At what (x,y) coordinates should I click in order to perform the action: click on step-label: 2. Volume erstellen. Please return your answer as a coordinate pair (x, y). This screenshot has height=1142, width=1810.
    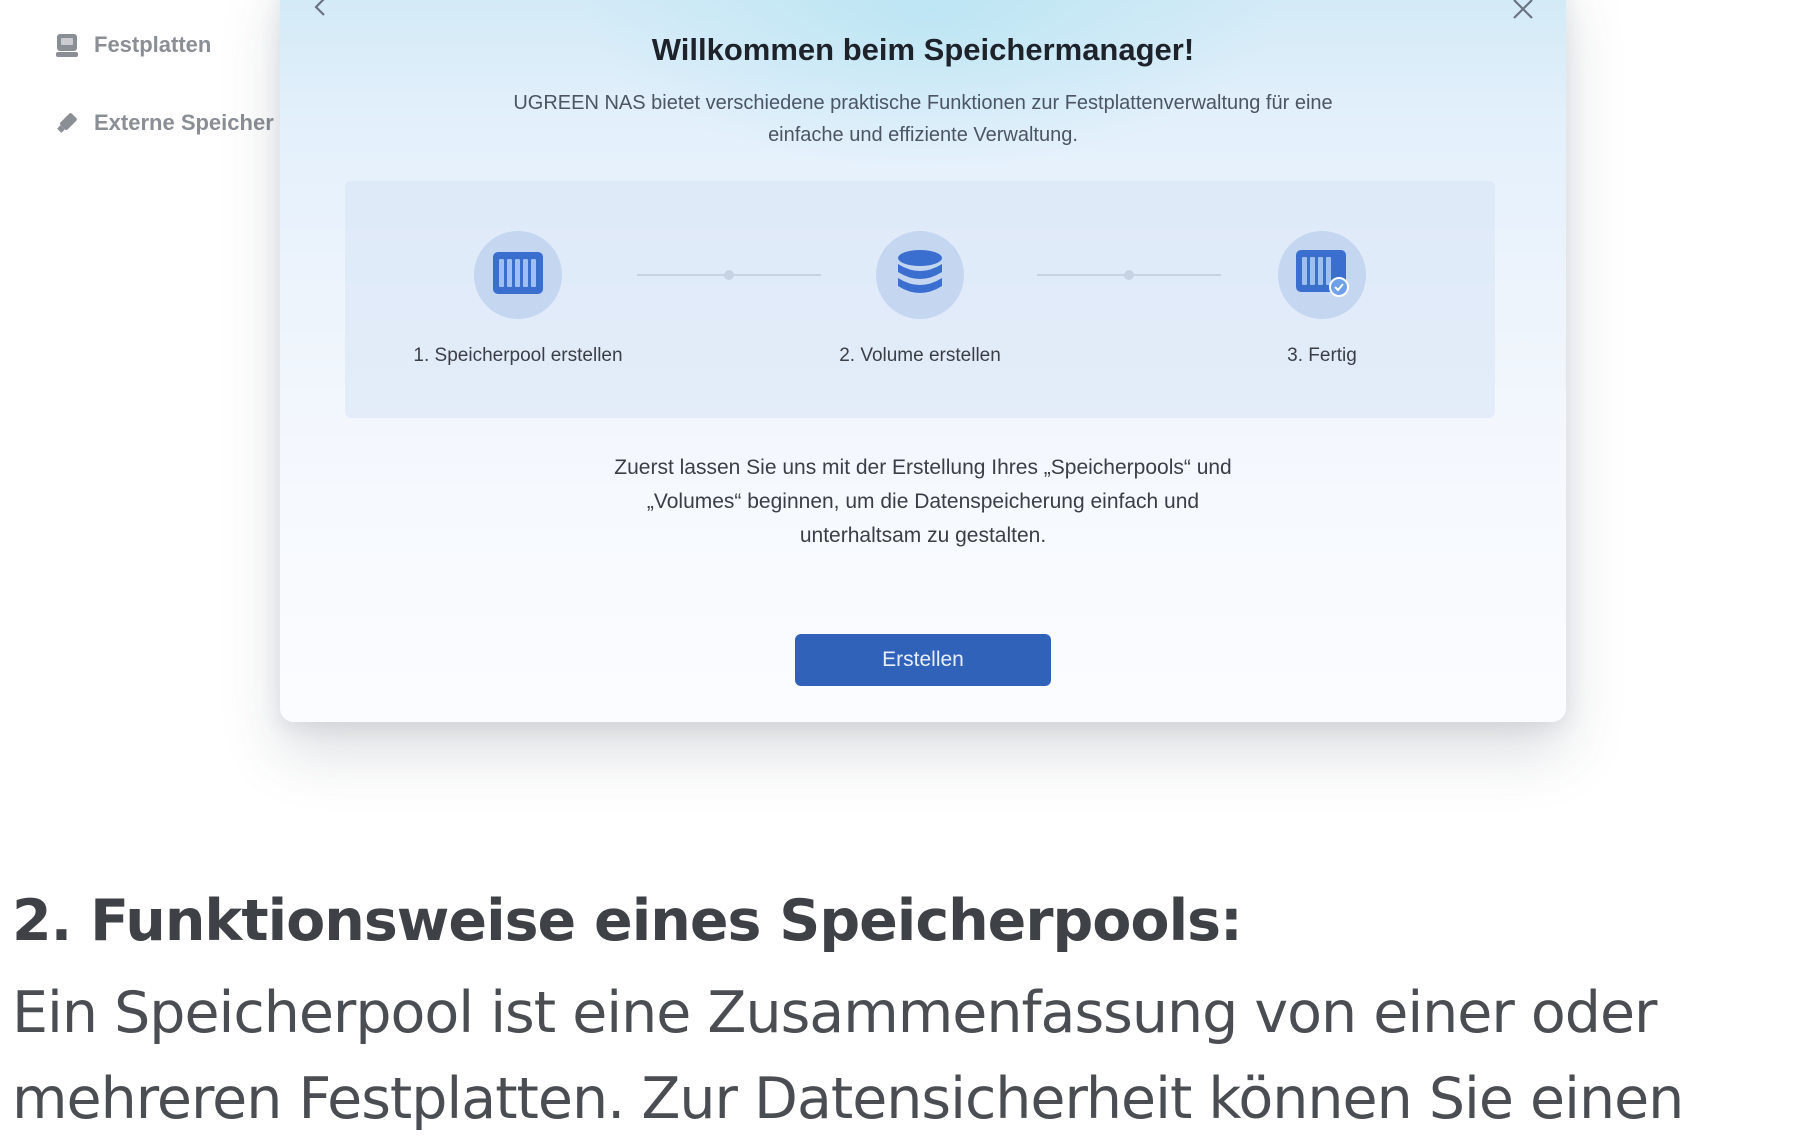
    Looking at the image, I should click on (920, 355).